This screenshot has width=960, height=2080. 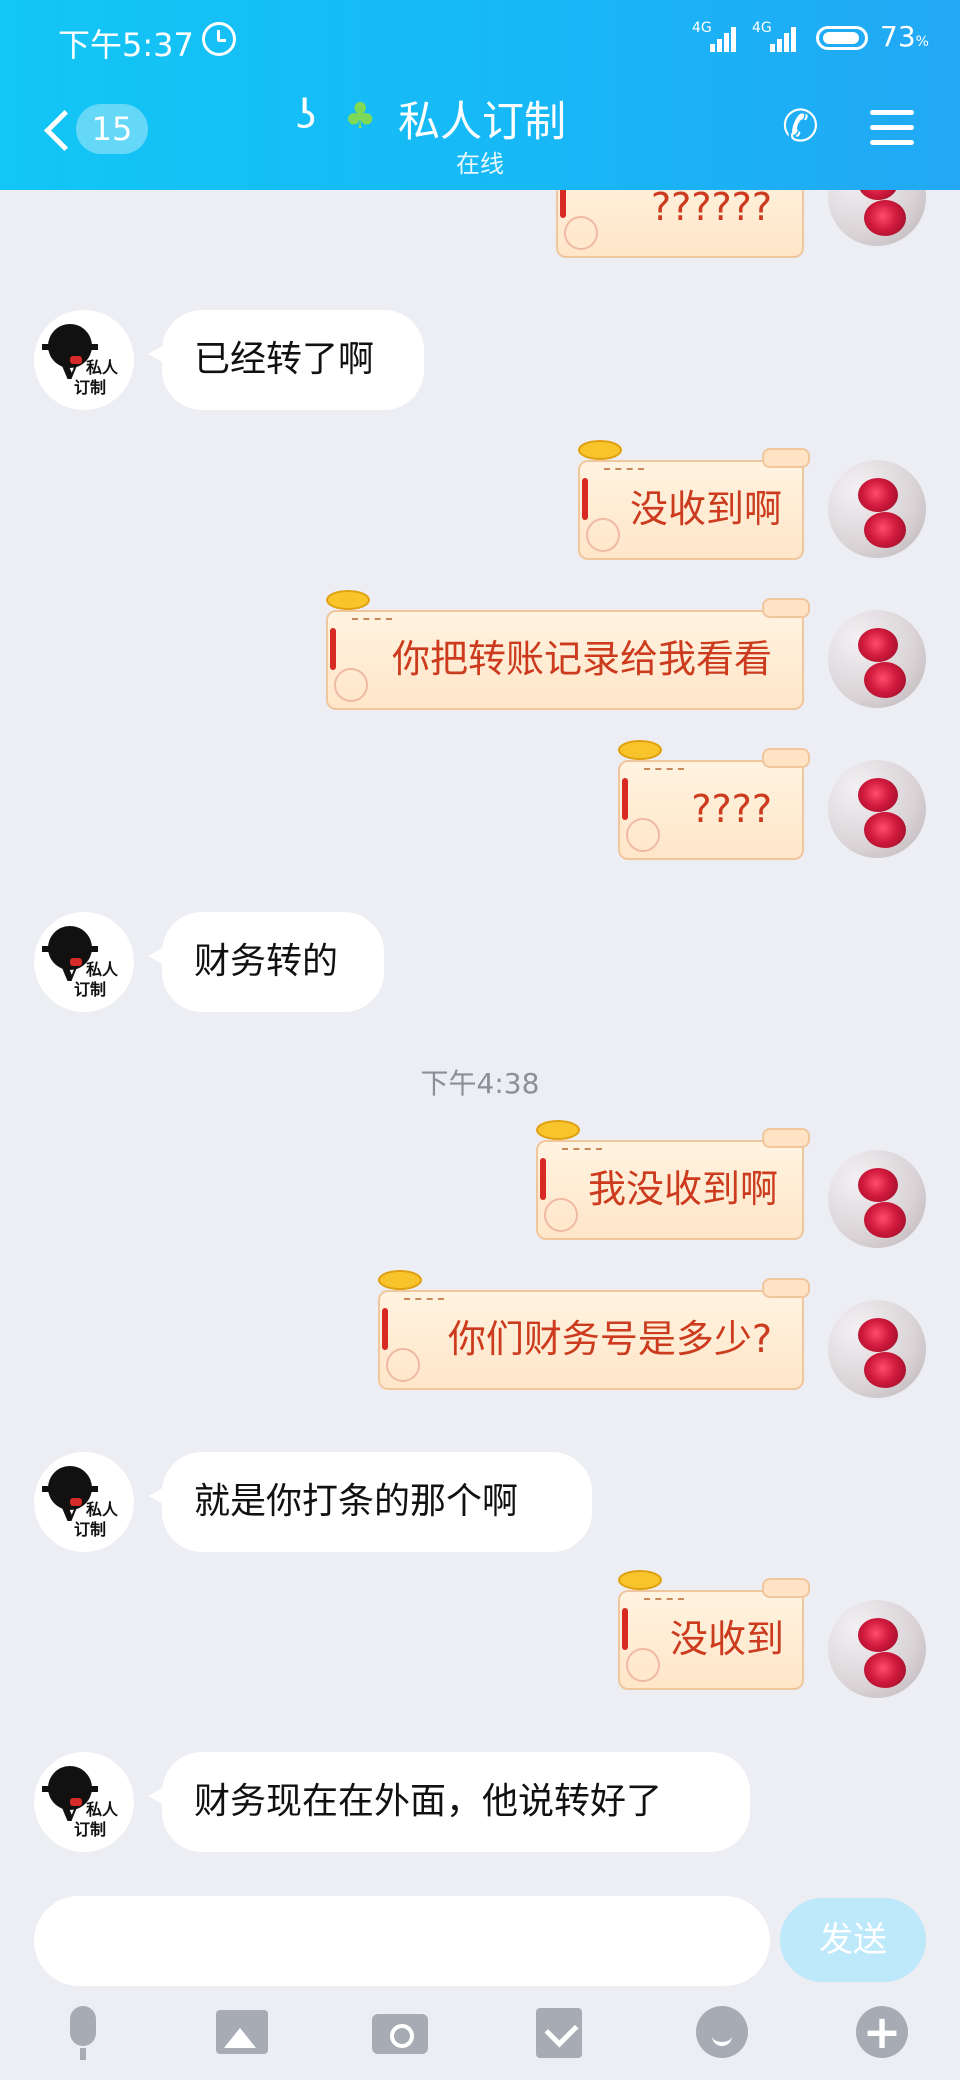 What do you see at coordinates (581, 659) in the screenshot?
I see `message-text: 你把转账记录给我看看` at bounding box center [581, 659].